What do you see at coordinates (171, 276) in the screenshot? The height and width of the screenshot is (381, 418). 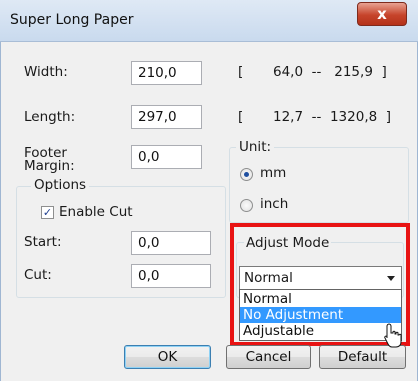 I see `cut-field: 0,0` at bounding box center [171, 276].